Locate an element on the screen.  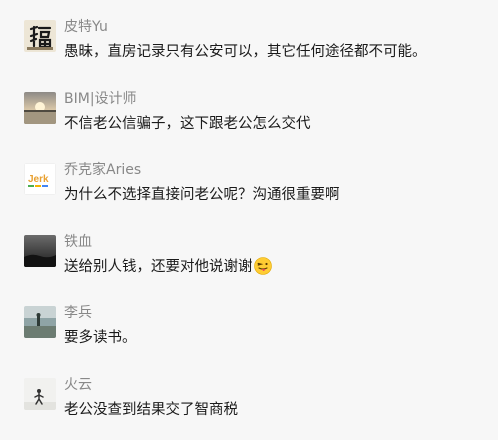
comment-nickname: 皮特Yu is located at coordinates (86, 27).